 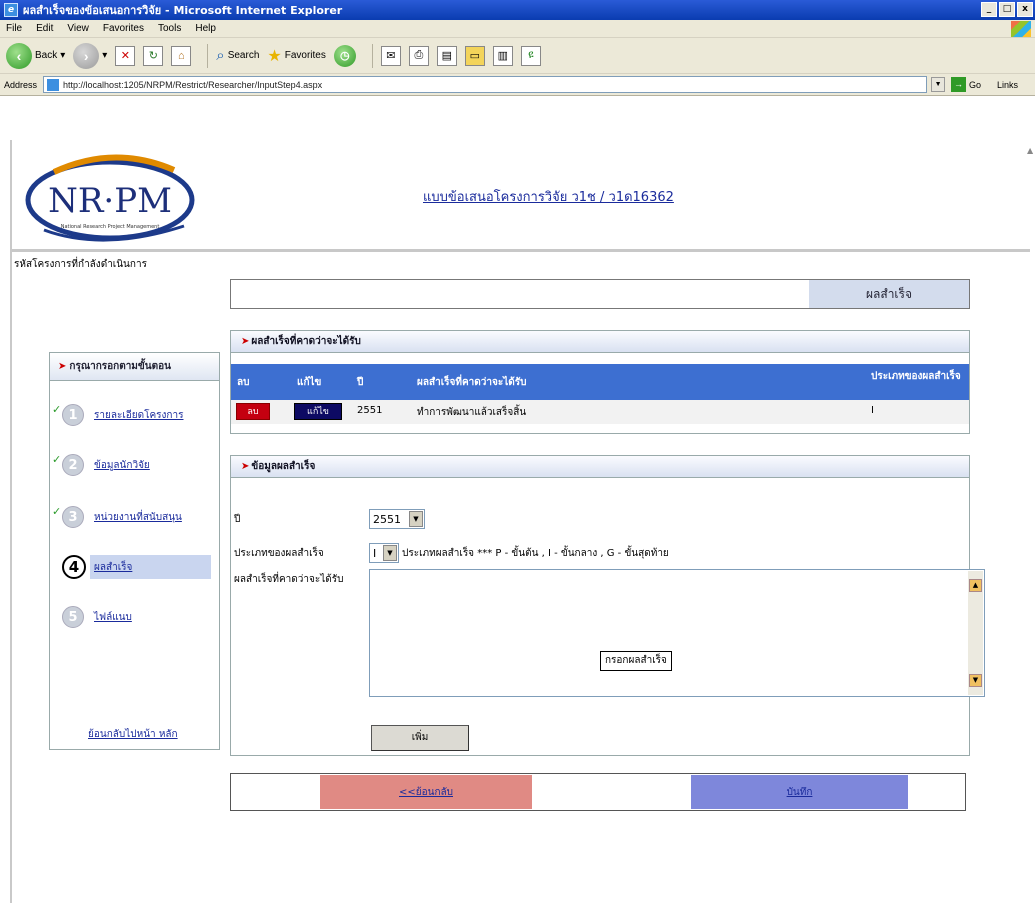 I want to click on back-label: Back, so click(x=46, y=55).